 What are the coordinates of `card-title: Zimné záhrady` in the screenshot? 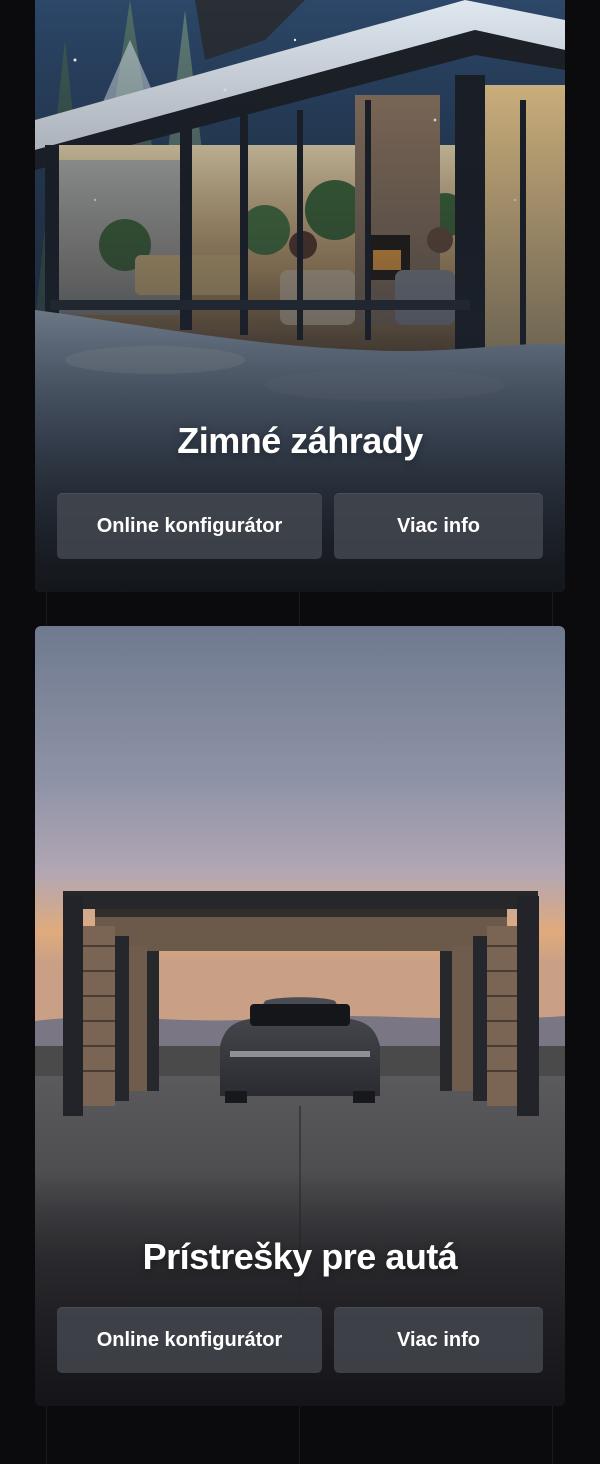 It's located at (300, 440).